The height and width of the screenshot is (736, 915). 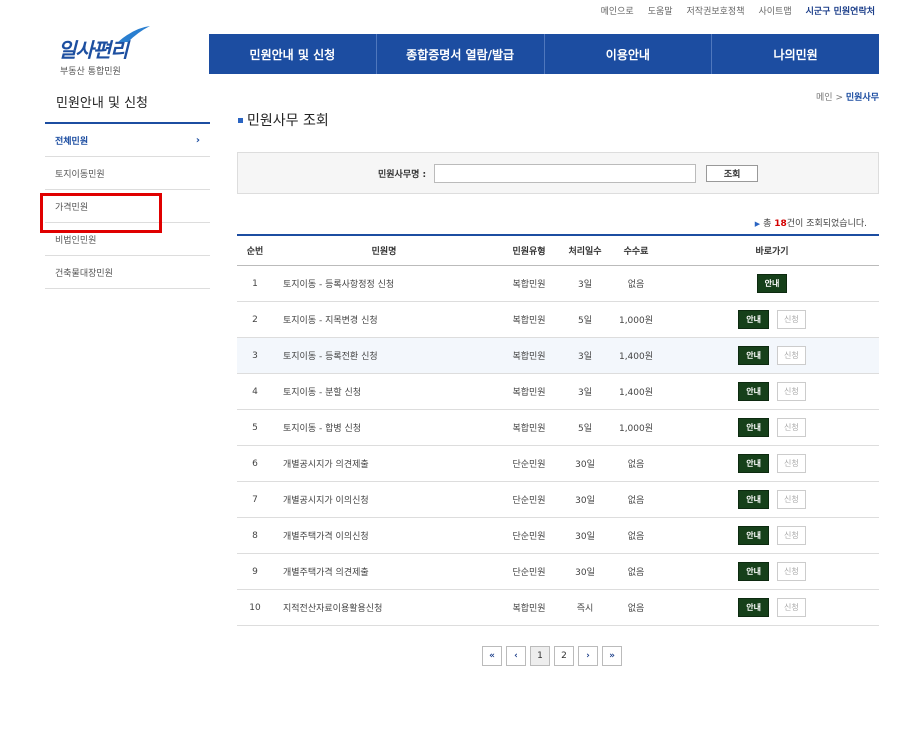 I want to click on breadcrumb-home: 메인, so click(x=824, y=98).